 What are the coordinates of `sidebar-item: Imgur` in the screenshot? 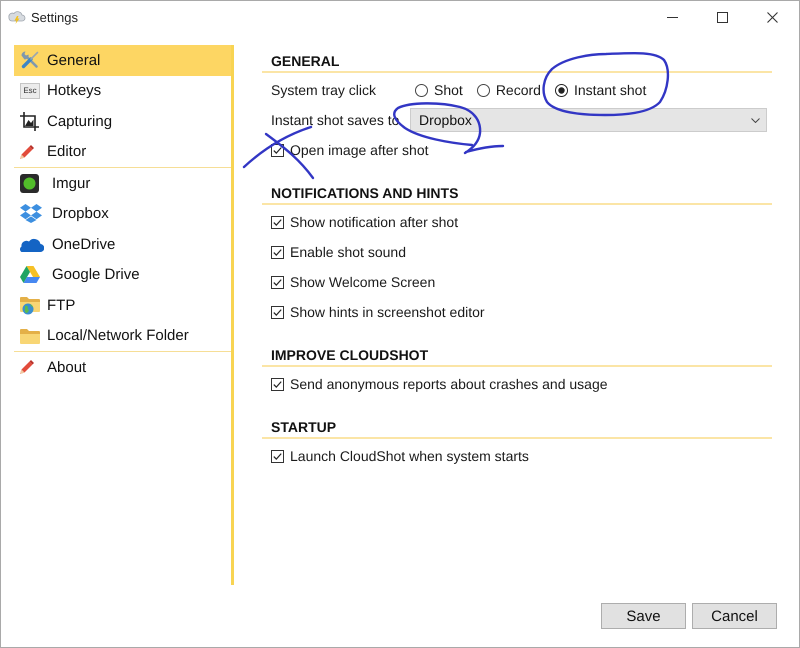 It's located at (122, 183).